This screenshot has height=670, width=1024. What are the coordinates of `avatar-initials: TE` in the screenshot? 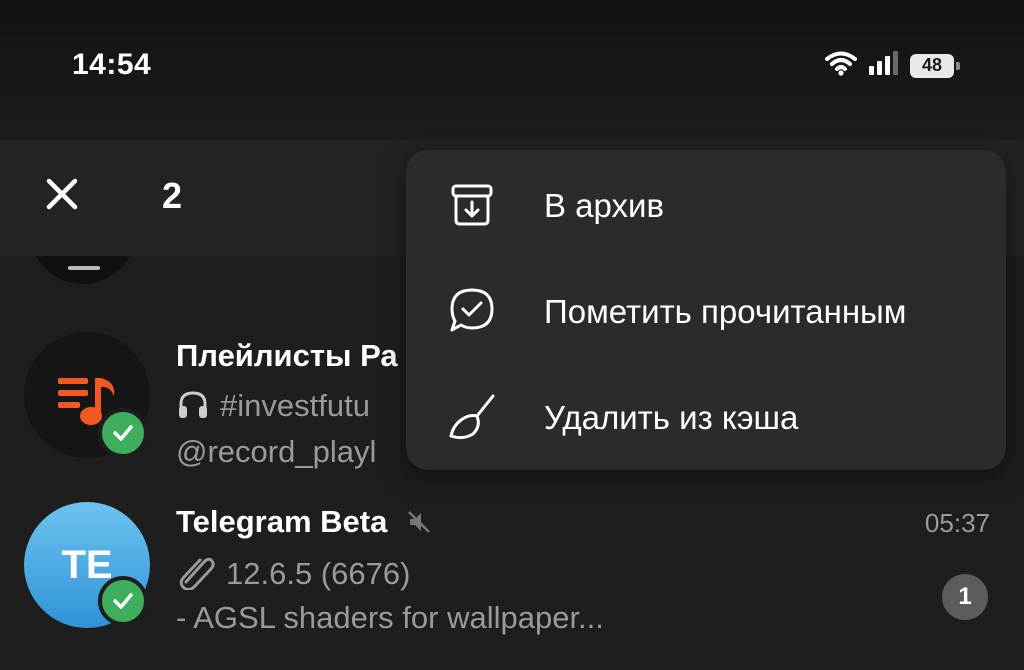 It's located at (87, 564).